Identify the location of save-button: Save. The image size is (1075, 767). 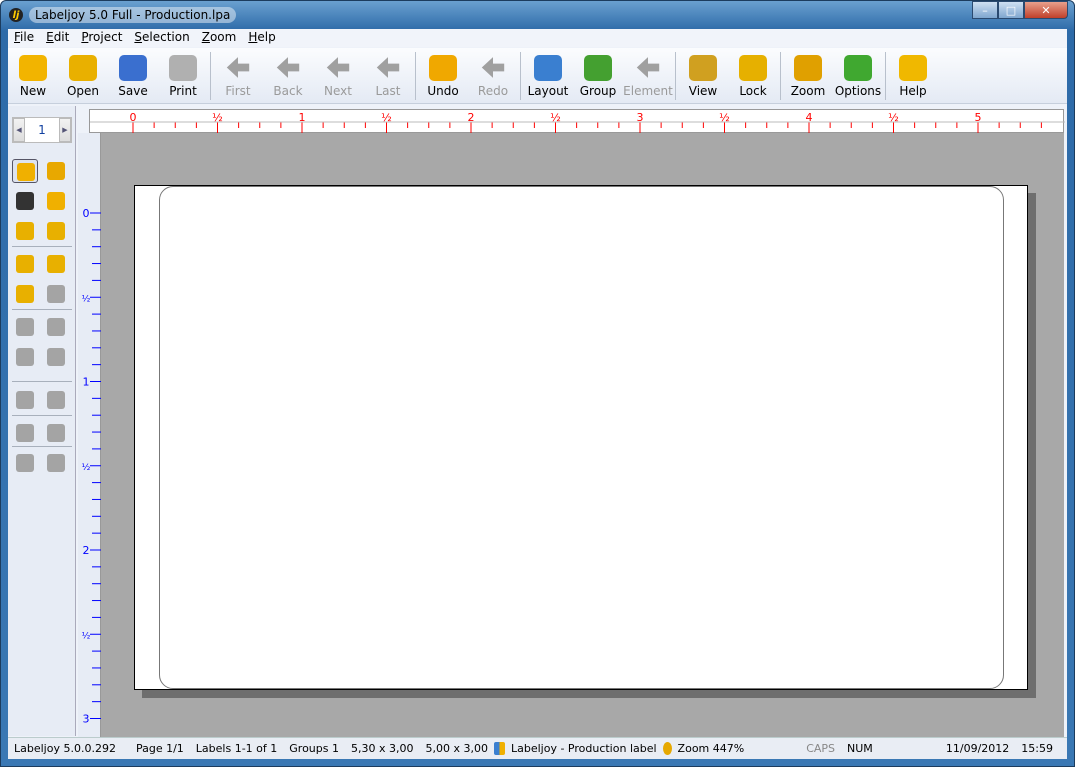
(133, 76).